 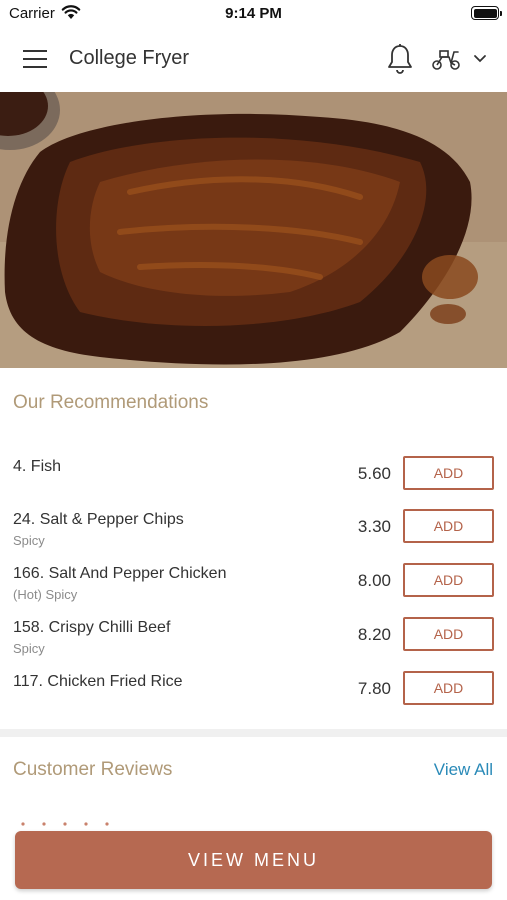 I want to click on bell-icon, so click(x=400, y=59).